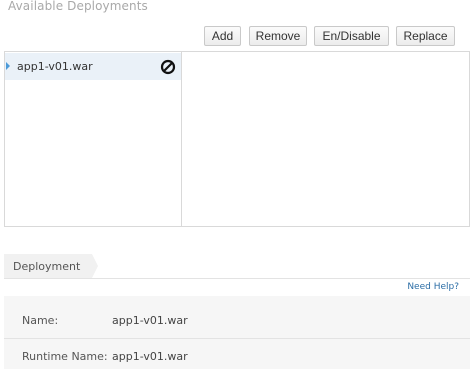 The height and width of the screenshot is (374, 474). Describe the element at coordinates (78, 6) in the screenshot. I see `section-title: Available Deployments` at that location.